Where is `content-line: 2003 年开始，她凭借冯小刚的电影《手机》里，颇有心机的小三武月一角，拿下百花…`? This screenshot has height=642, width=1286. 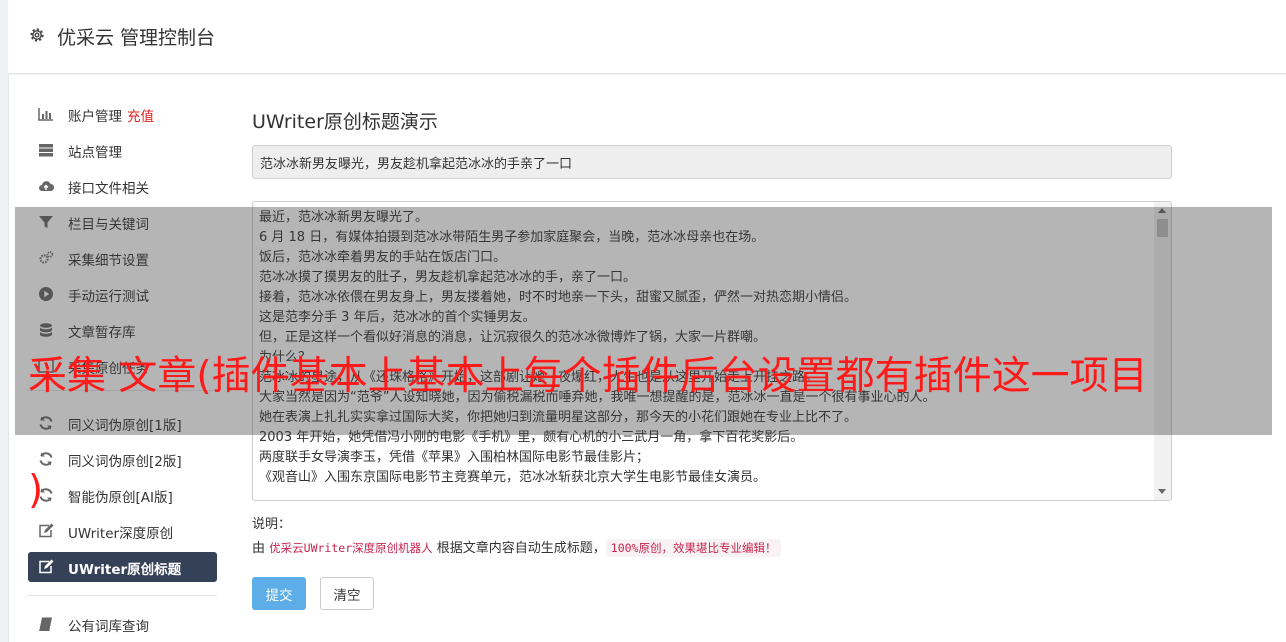 content-line: 2003 年开始，她凭借冯小刚的电影《手机》里，颇有心机的小三武月一角，拿下百花… is located at coordinates (531, 437).